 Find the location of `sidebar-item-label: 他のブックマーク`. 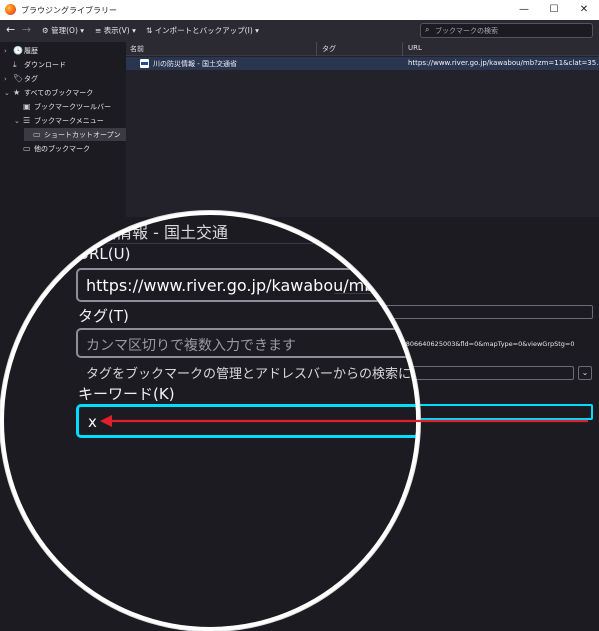

sidebar-item-label: 他のブックマーク is located at coordinates (62, 149).